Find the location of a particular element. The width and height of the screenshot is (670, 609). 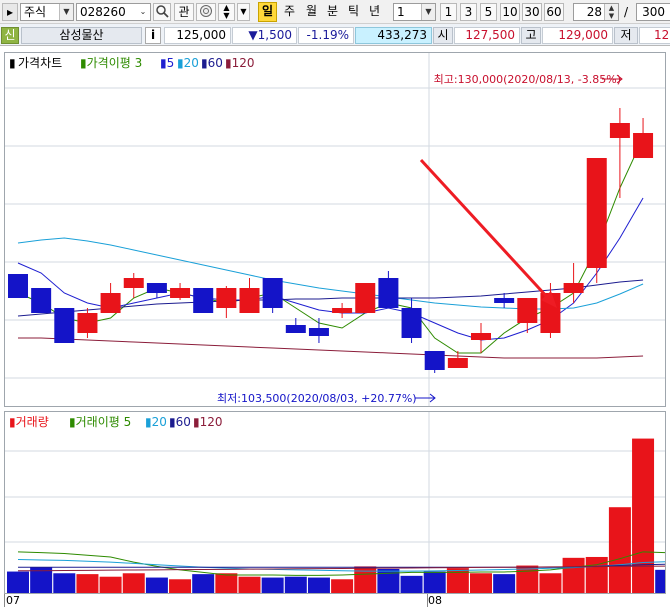

interval-60-button: 60 is located at coordinates (554, 12).